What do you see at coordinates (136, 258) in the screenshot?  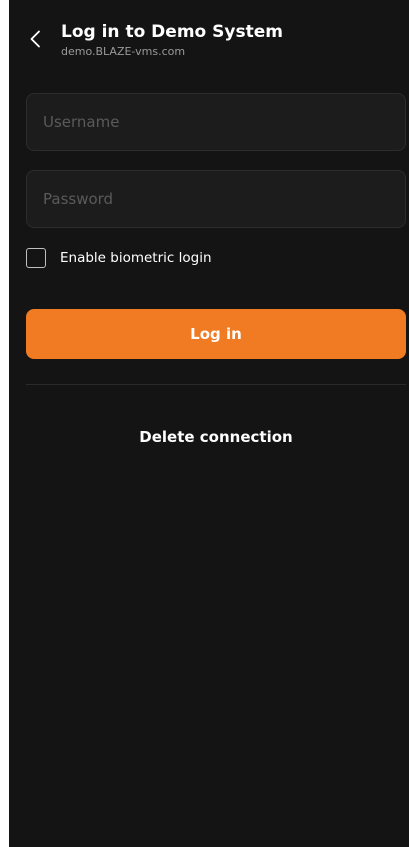 I see `biometric-label: Enable biometric login` at bounding box center [136, 258].